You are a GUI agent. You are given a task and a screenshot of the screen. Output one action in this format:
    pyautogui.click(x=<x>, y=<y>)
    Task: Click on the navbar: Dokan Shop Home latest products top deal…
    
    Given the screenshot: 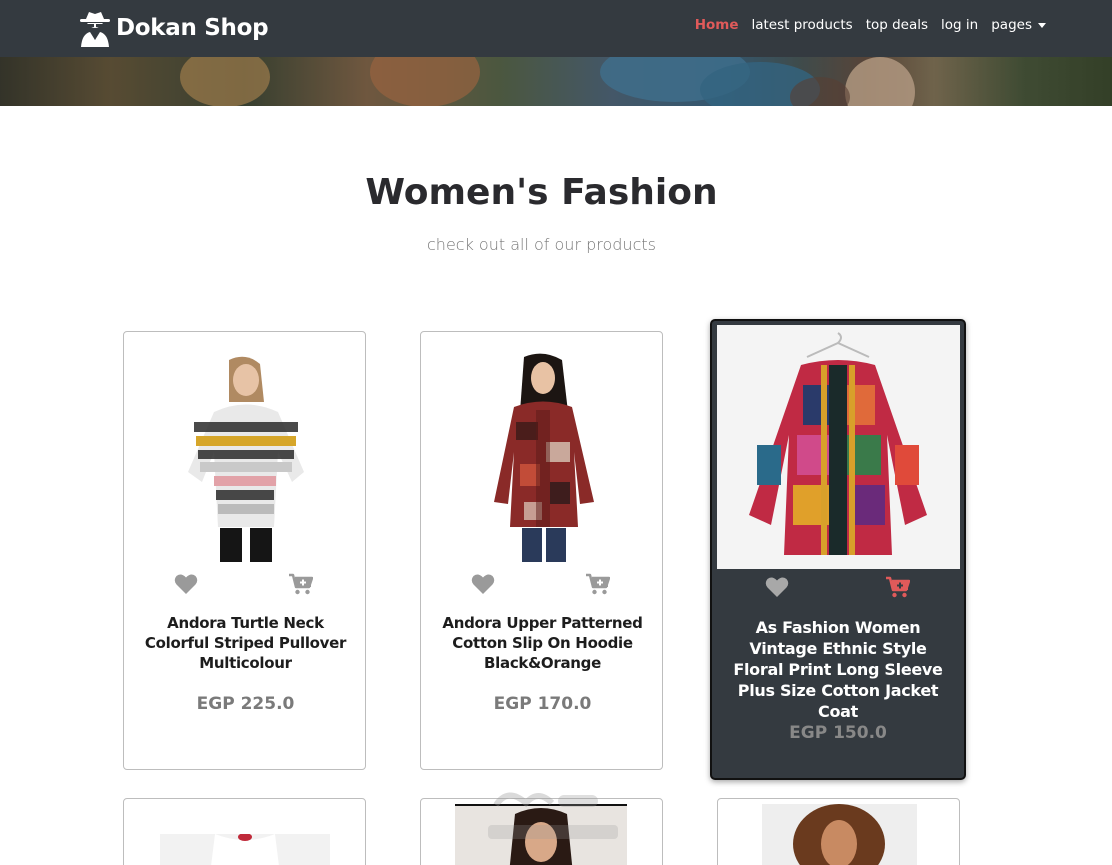 What is the action you would take?
    pyautogui.click(x=556, y=28)
    